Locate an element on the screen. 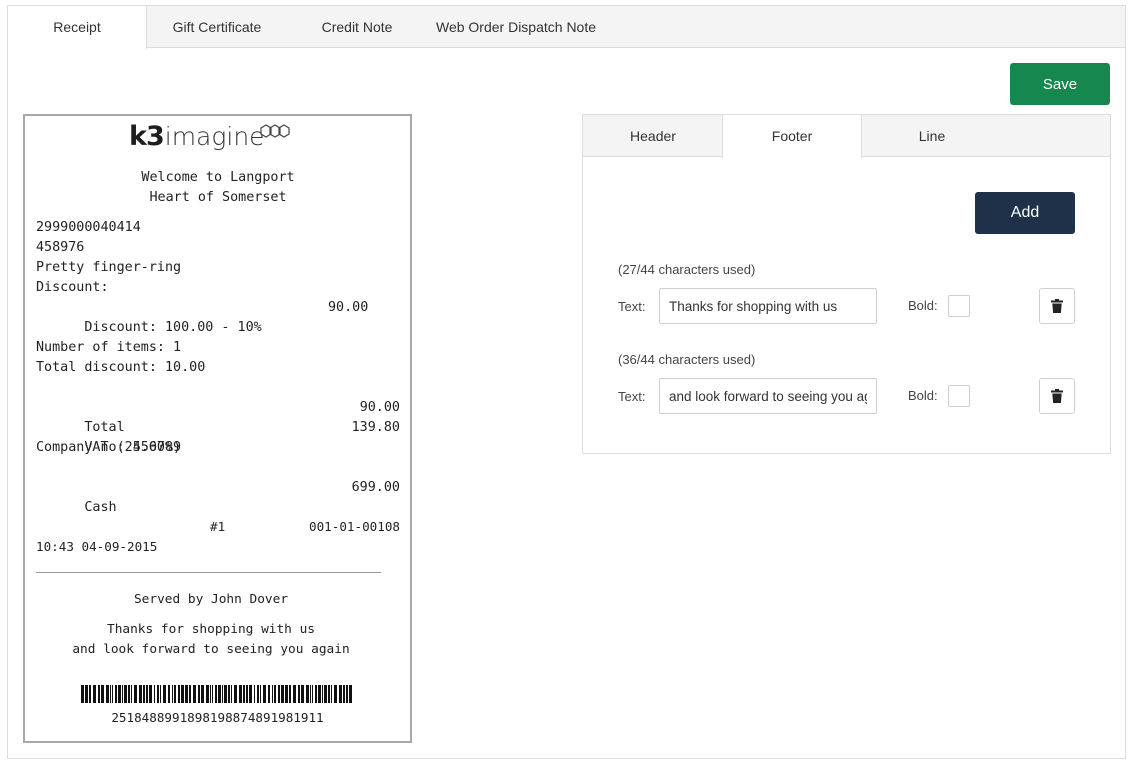 Image resolution: width=1140 pixels, height=769 pixels. tab-footer: Footer is located at coordinates (792, 136).